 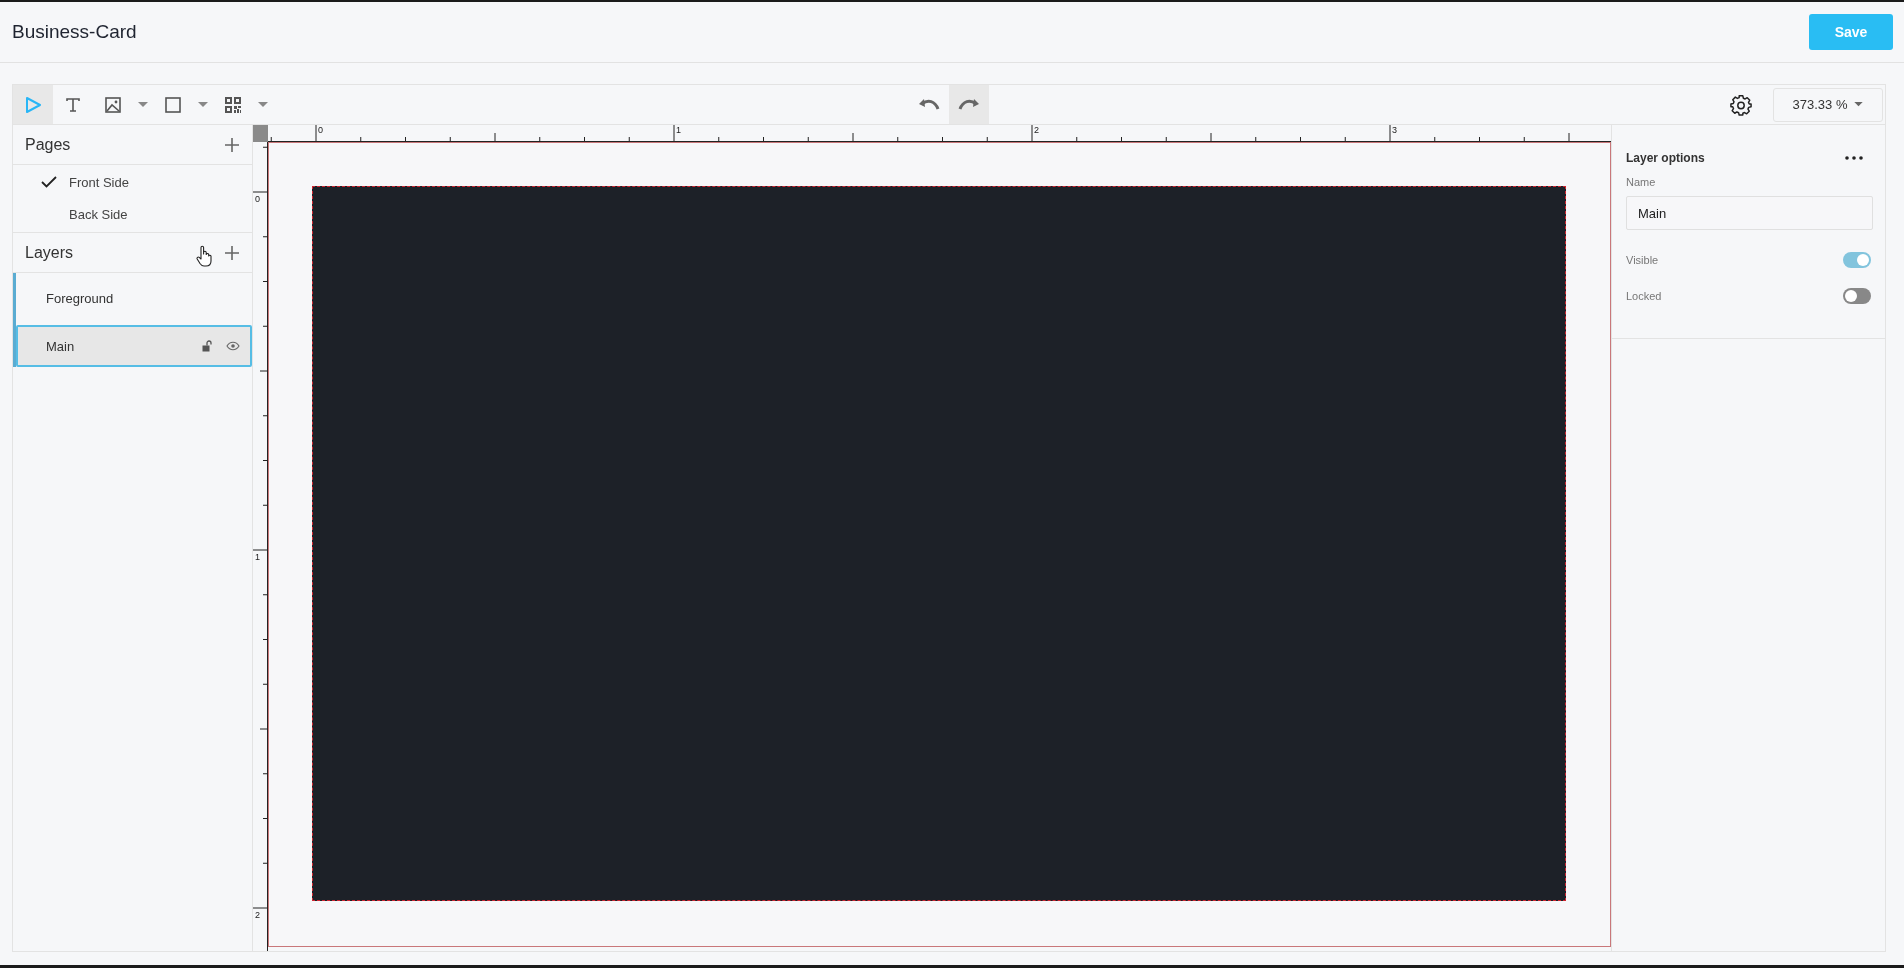 What do you see at coordinates (132, 182) in the screenshot?
I see `page-item: Front Side` at bounding box center [132, 182].